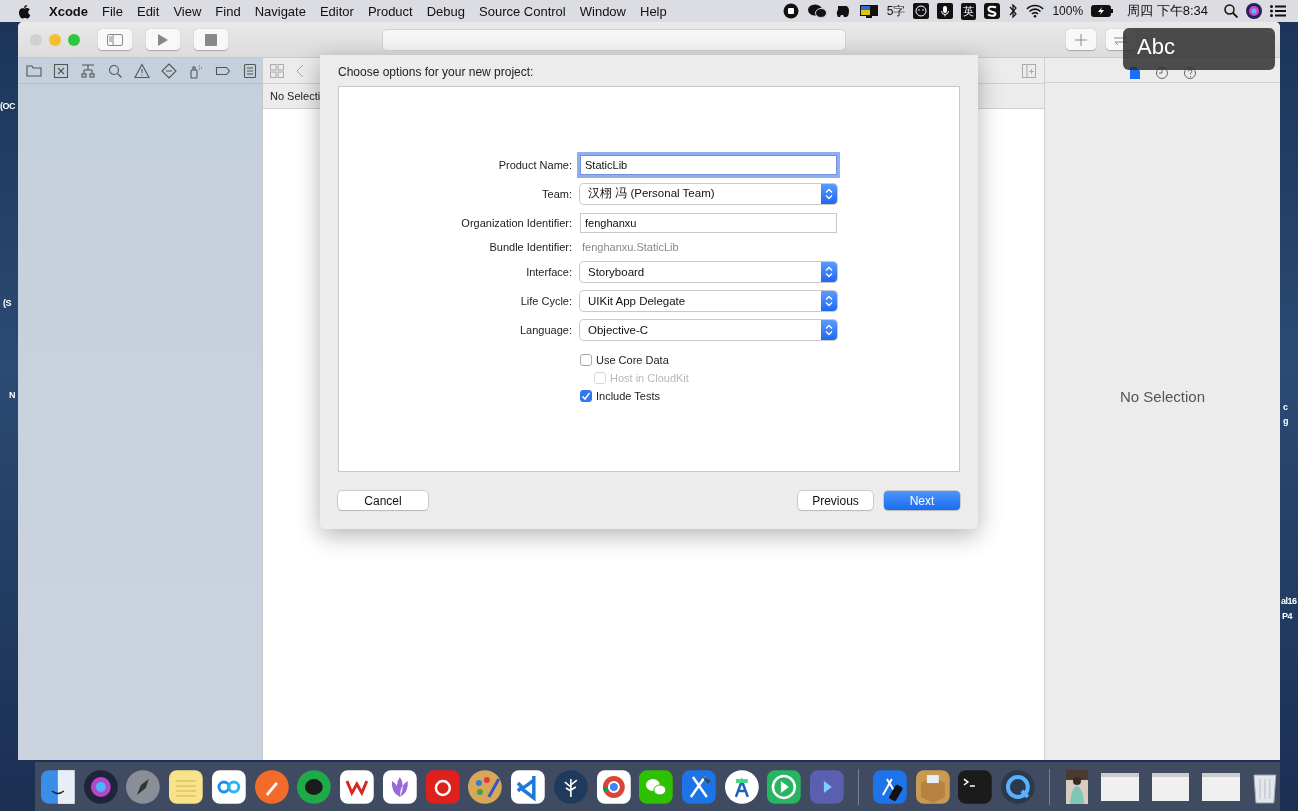 The image size is (1298, 811). What do you see at coordinates (112, 11) in the screenshot?
I see `menu-item: File` at bounding box center [112, 11].